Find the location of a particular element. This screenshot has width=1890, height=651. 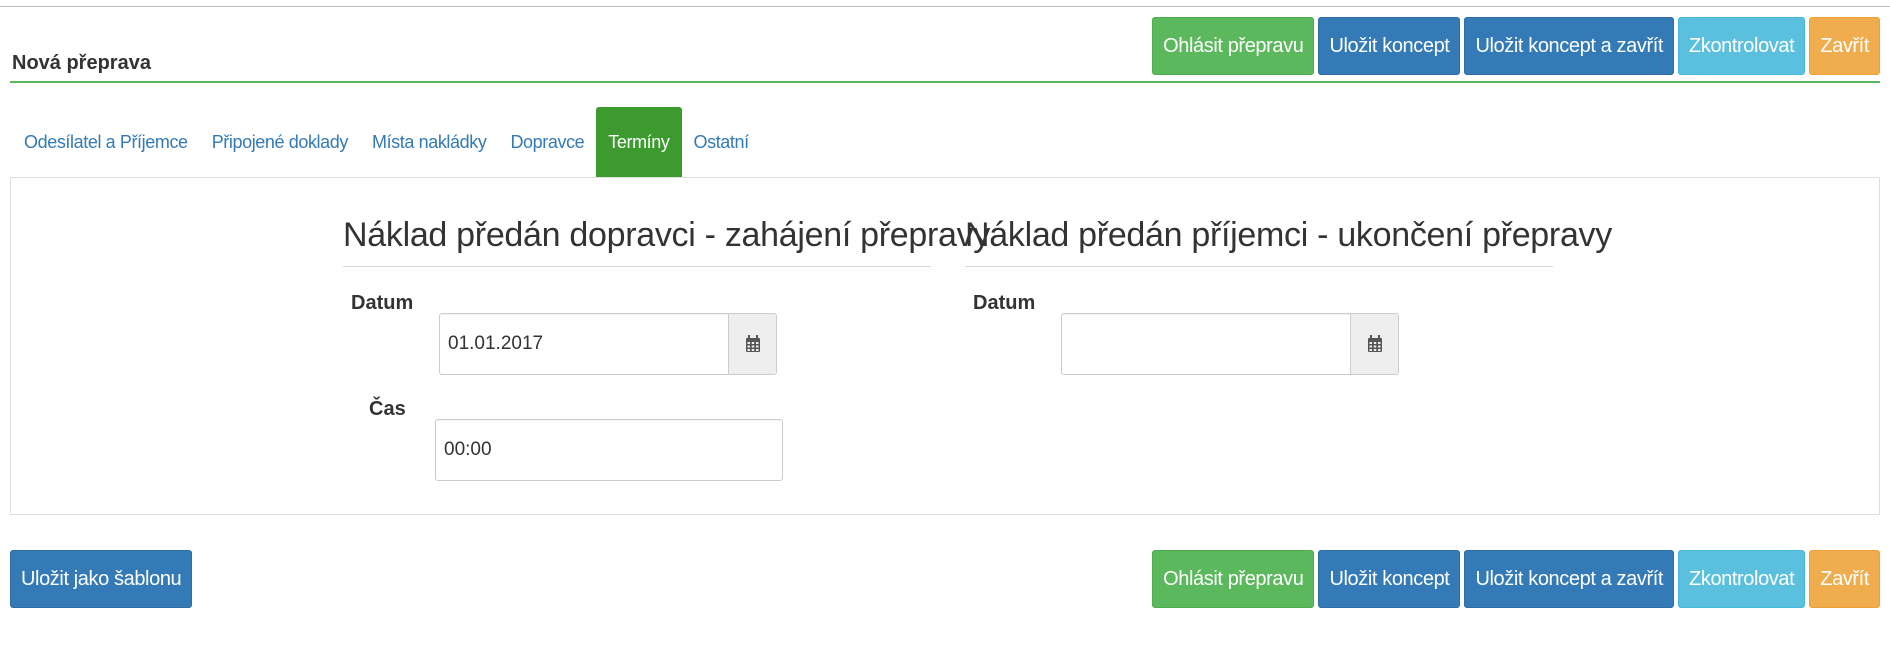

tab-carrier: Dopravce is located at coordinates (547, 142).